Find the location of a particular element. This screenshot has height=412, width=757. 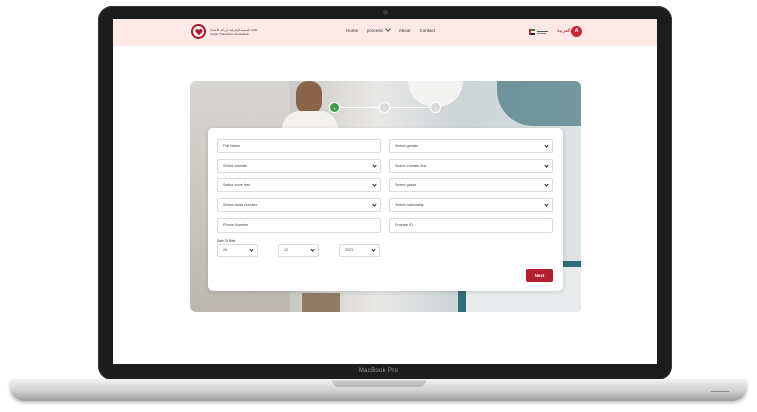

class-number-select-value: Select class number is located at coordinates (240, 205).